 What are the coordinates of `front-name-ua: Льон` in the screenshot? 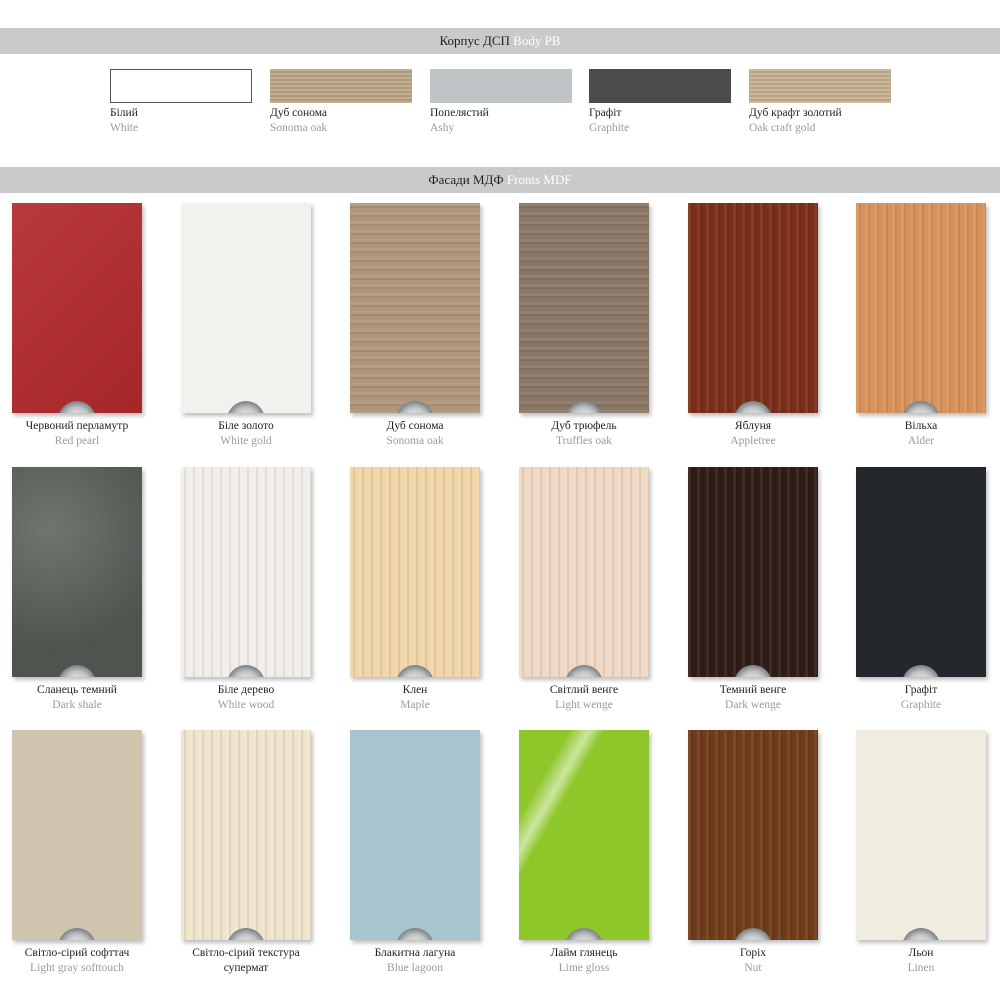 It's located at (921, 953).